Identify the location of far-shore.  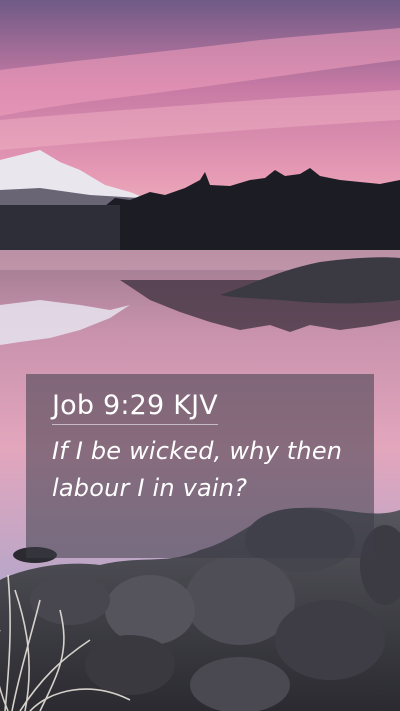
(60, 227).